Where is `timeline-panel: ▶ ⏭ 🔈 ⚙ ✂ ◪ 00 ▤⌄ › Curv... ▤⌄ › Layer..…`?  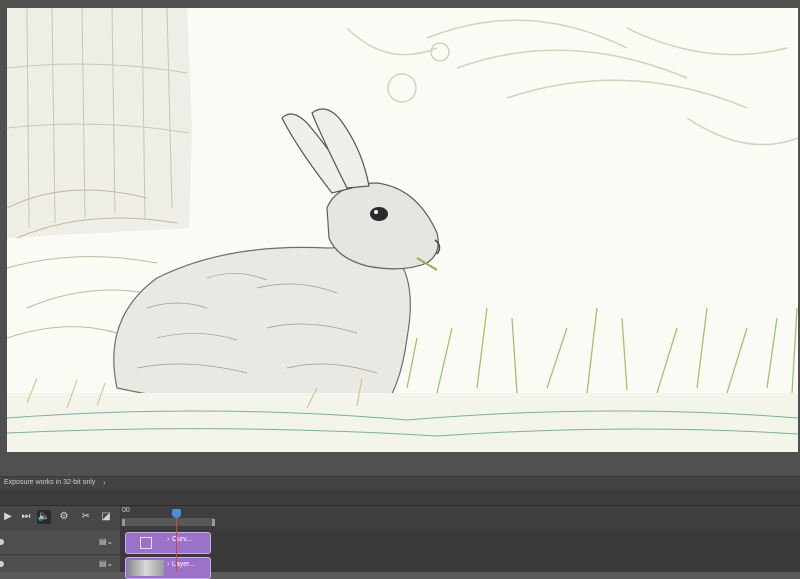 timeline-panel: ▶ ⏭ 🔈 ⚙ ✂ ◪ 00 ▤⌄ › Curv... ▤⌄ › Layer..… is located at coordinates (400, 542).